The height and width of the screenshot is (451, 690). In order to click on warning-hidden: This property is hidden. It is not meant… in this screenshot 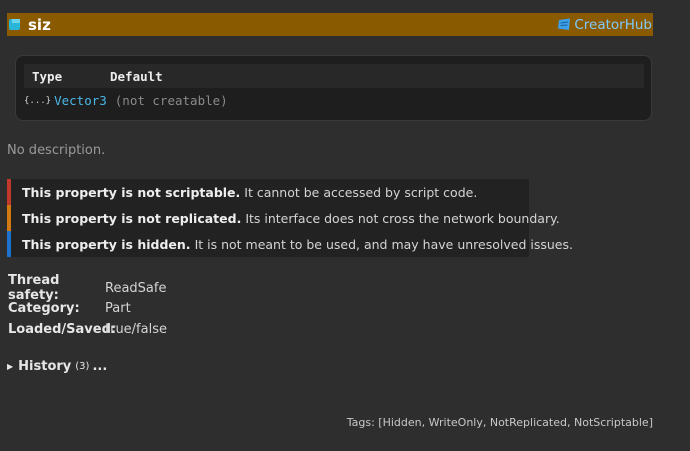, I will do `click(290, 244)`.